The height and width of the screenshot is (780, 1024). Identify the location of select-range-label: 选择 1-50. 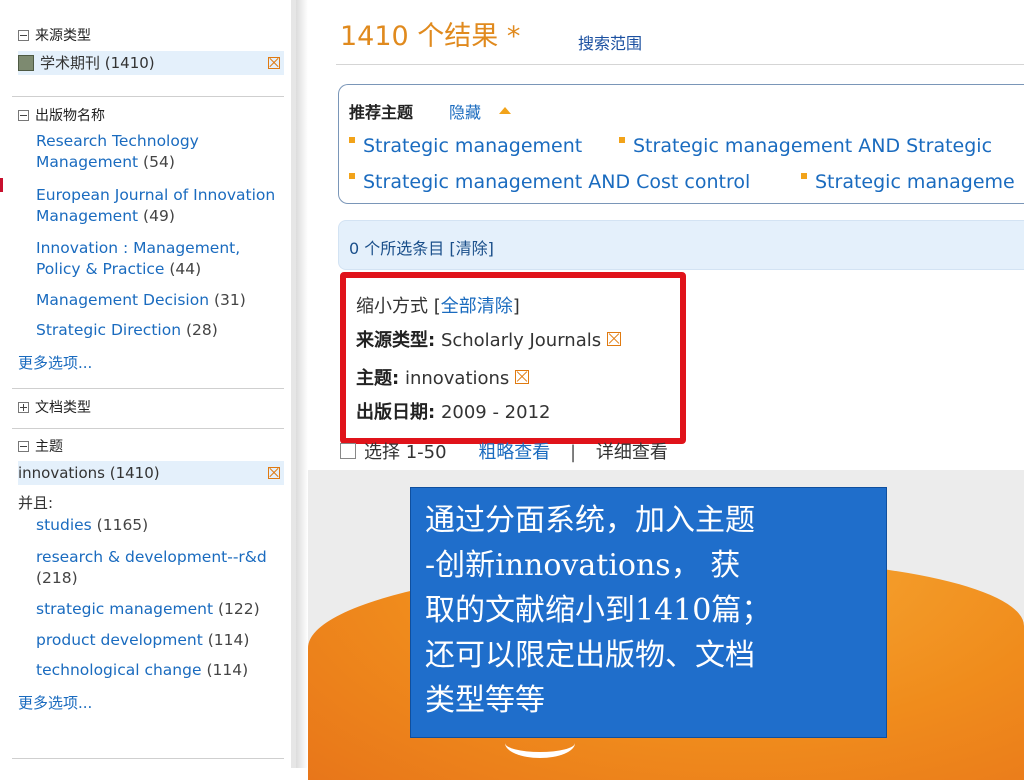
(405, 452).